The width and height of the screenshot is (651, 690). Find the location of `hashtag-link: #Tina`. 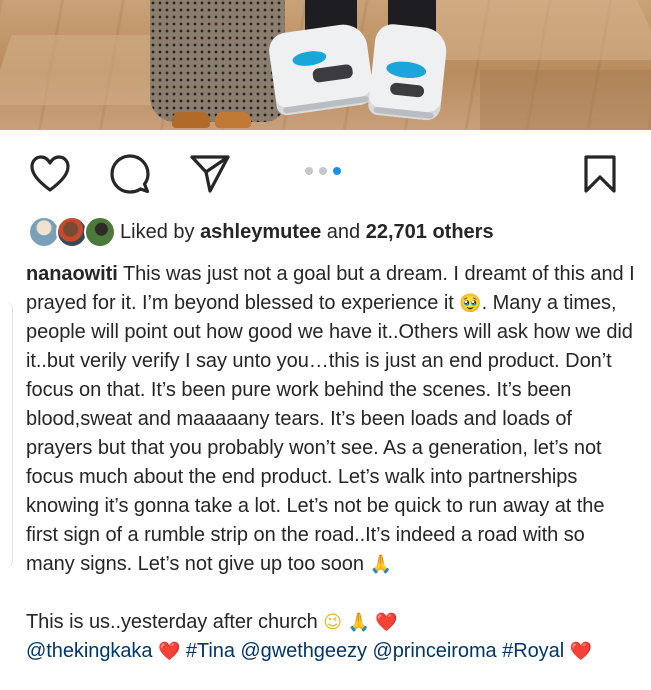

hashtag-link: #Tina is located at coordinates (210, 651).